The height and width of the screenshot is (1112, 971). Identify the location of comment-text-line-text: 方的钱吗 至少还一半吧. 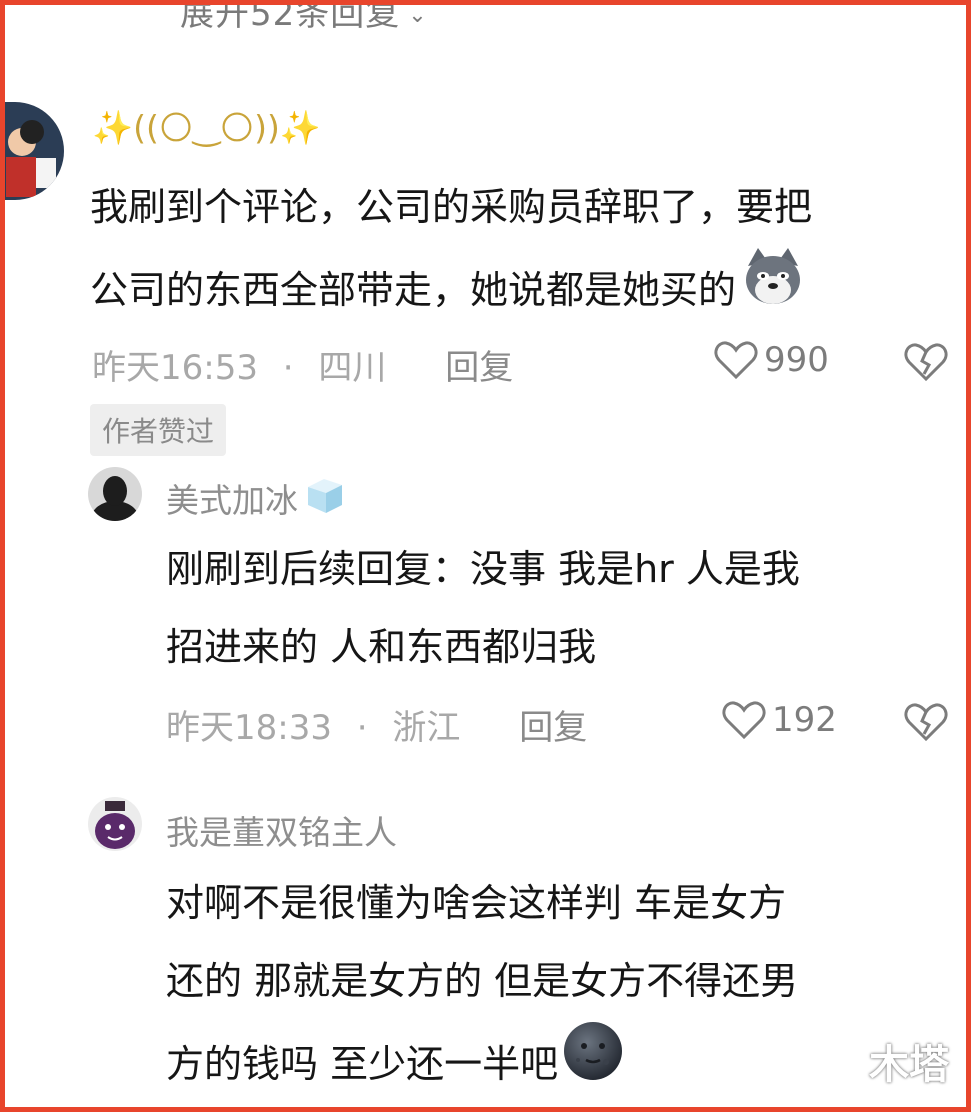
(362, 1064).